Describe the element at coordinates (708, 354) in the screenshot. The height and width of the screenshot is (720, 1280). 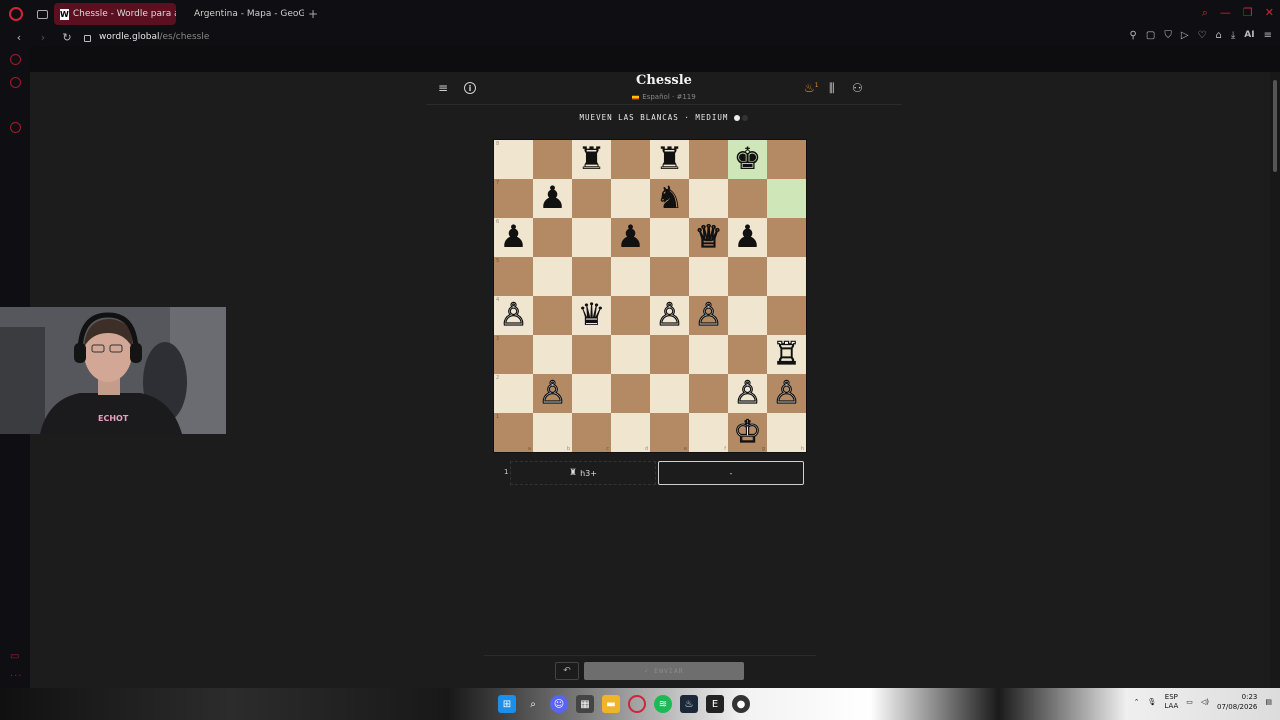
I see `square-f3` at that location.